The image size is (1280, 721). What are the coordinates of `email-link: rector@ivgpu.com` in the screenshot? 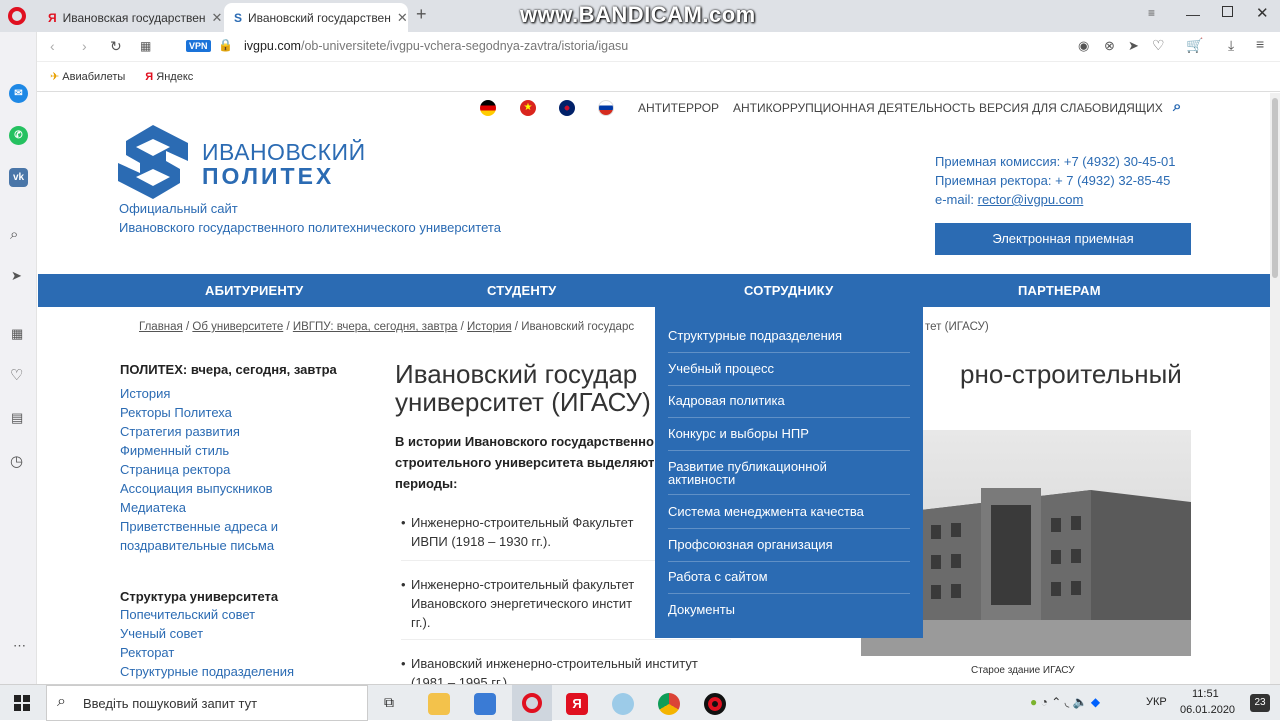 It's located at (1031, 199).